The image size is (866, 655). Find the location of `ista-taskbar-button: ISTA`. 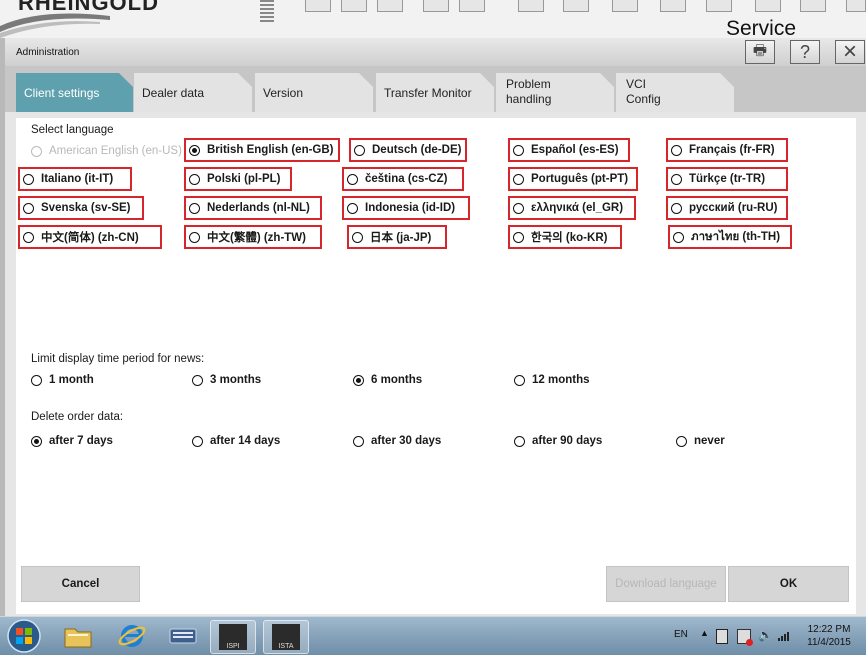

ista-taskbar-button: ISTA is located at coordinates (286, 637).